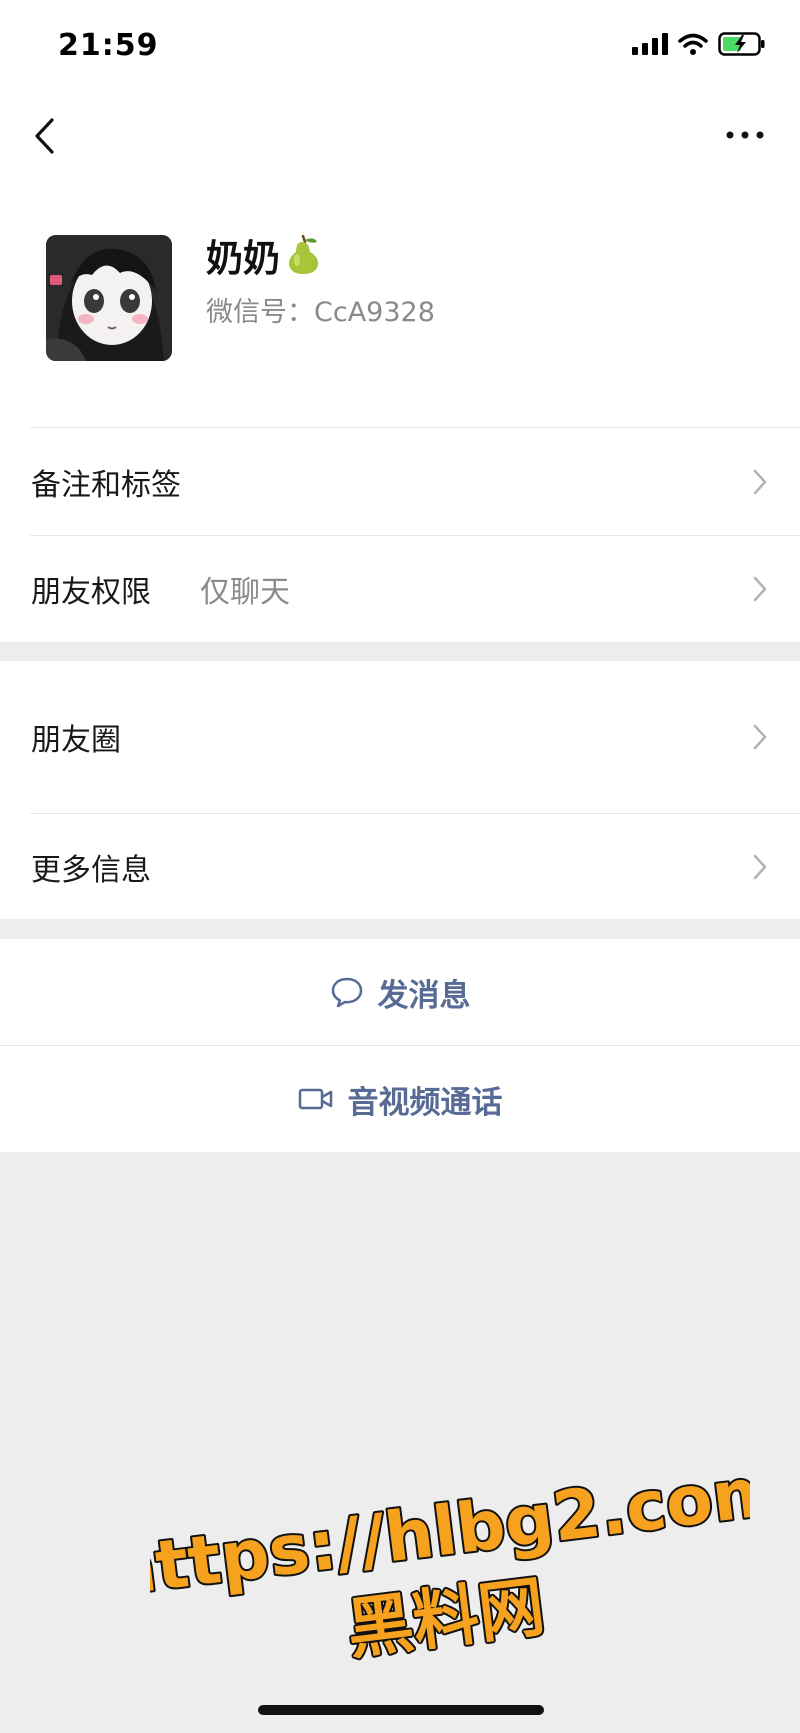 The height and width of the screenshot is (1733, 800). I want to click on more-dots-icon, so click(745, 135).